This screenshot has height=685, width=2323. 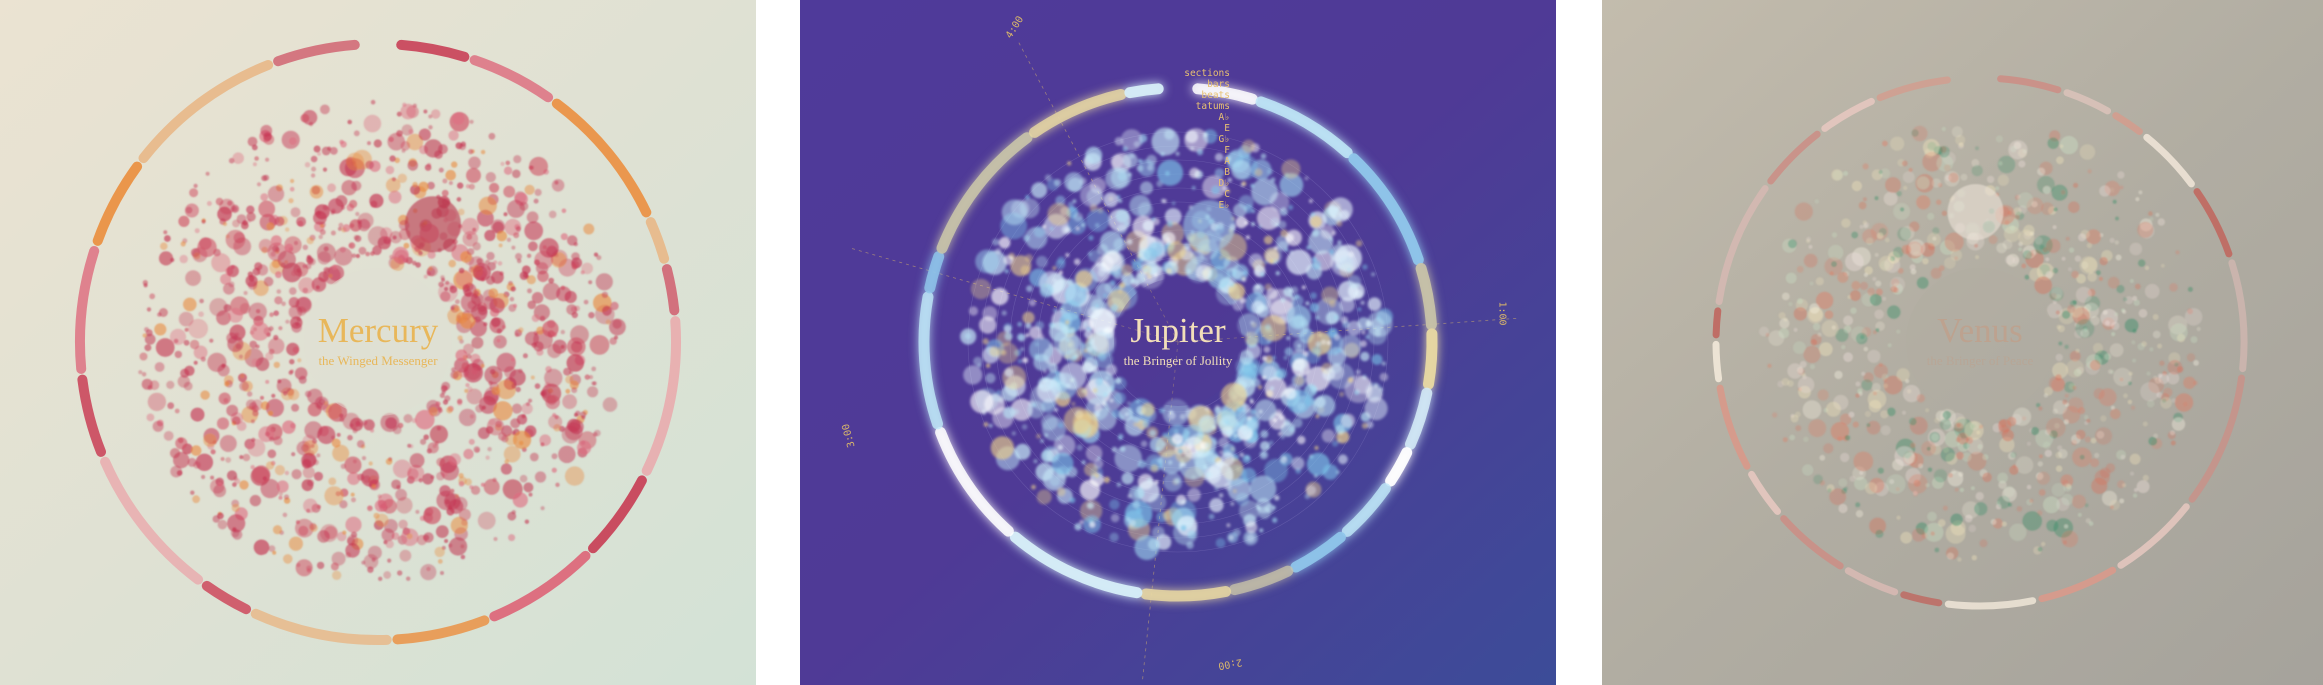 What do you see at coordinates (1224, 205) in the screenshot?
I see `legend-item-e-flat: E♭` at bounding box center [1224, 205].